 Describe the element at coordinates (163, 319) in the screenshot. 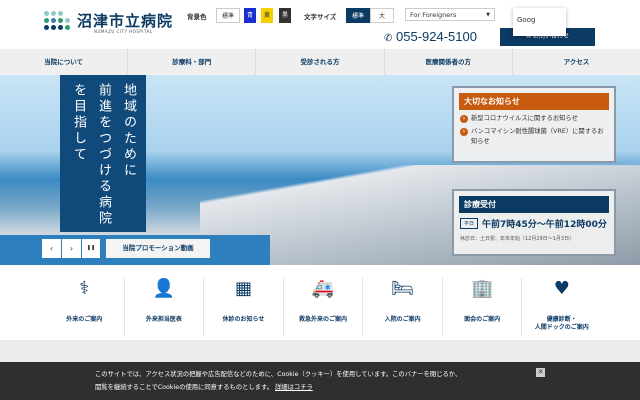

I see `quick-link-label: 外来担当医表` at that location.